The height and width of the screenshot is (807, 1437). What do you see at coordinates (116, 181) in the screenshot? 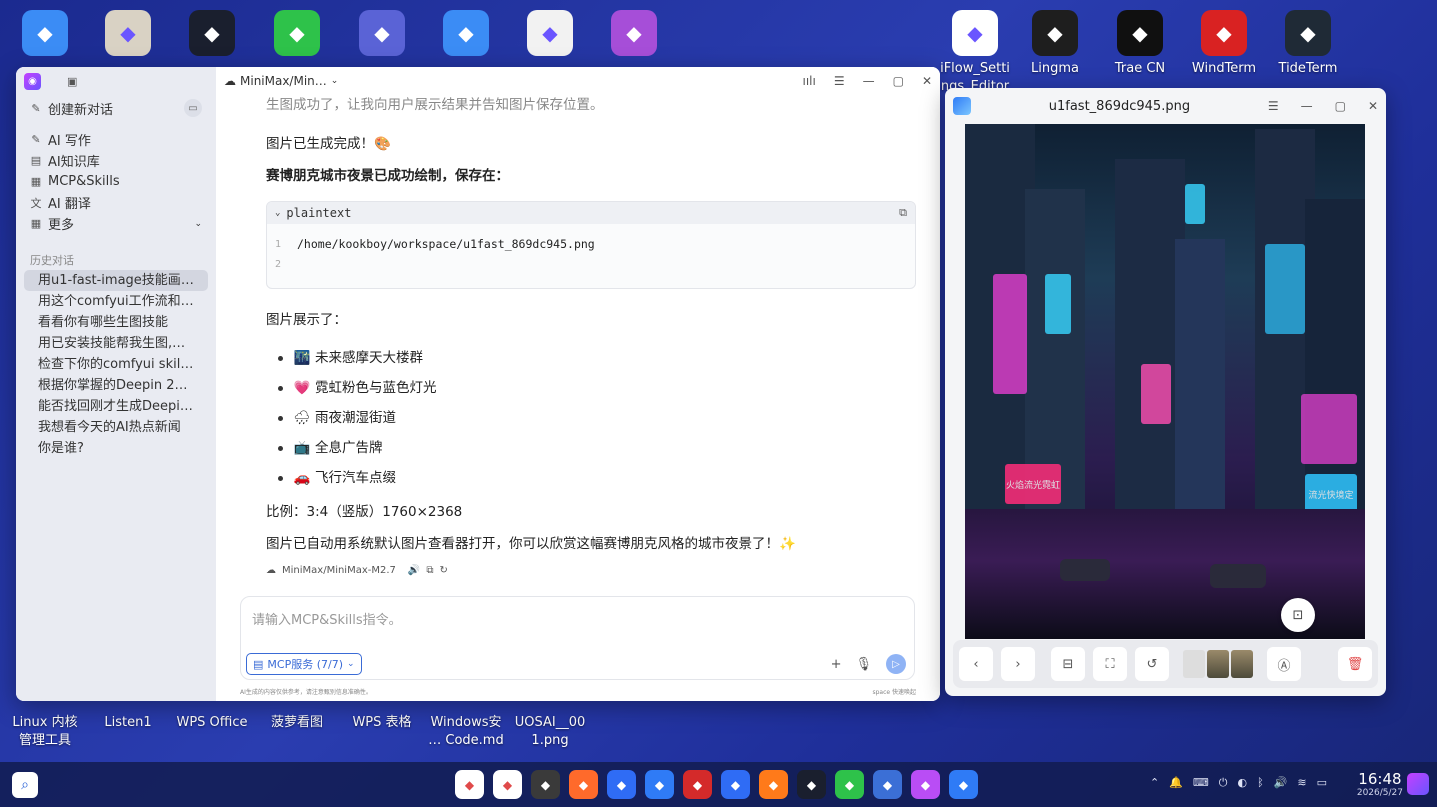
I see `sidebar-item: ▦ MCP&Skills` at bounding box center [116, 181].